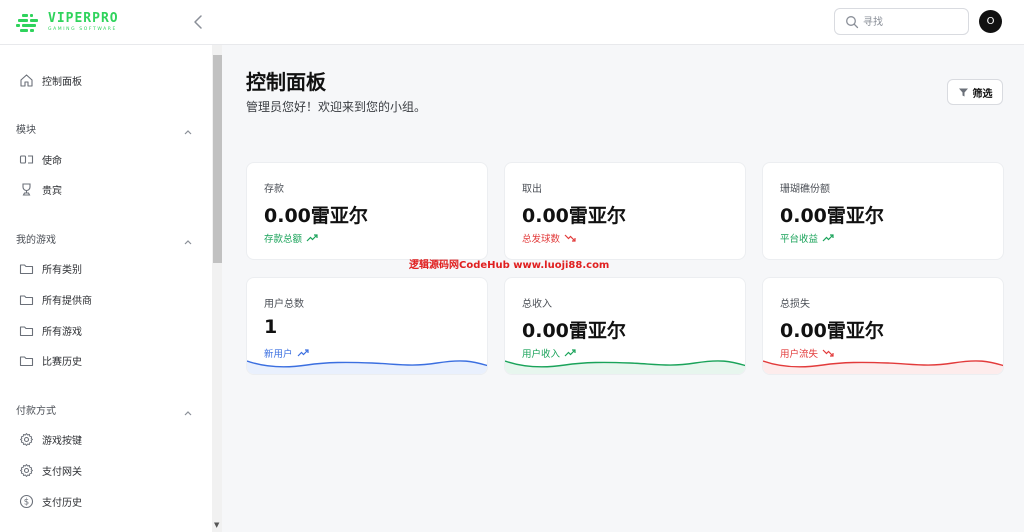 This screenshot has height=532, width=1024. I want to click on sidebar-item-vip: 贵宾, so click(40, 189).